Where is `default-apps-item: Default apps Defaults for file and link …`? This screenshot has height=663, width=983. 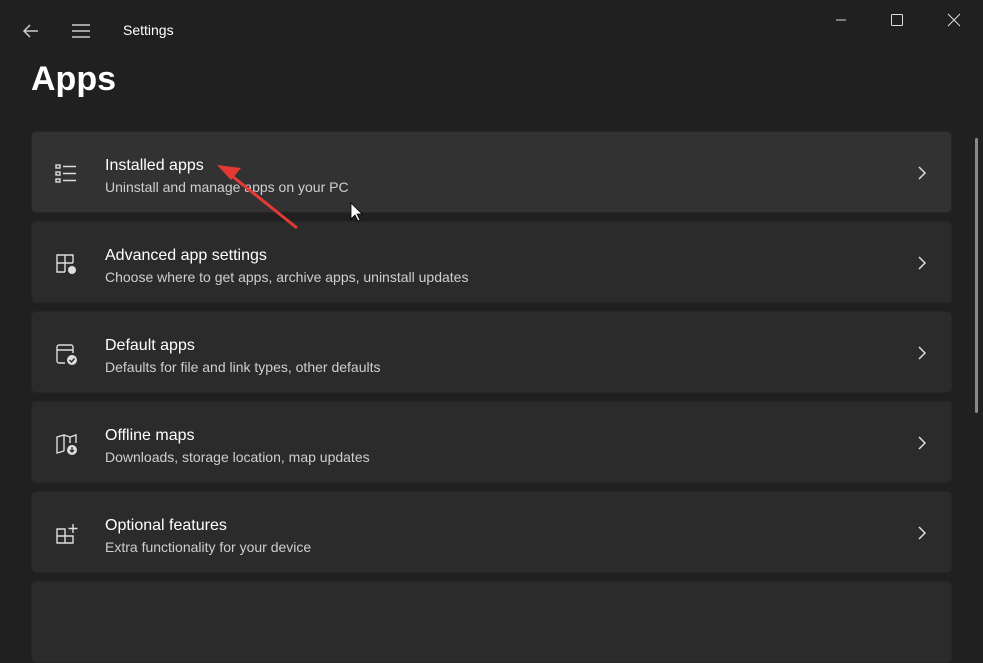 default-apps-item: Default apps Defaults for file and link … is located at coordinates (491, 352).